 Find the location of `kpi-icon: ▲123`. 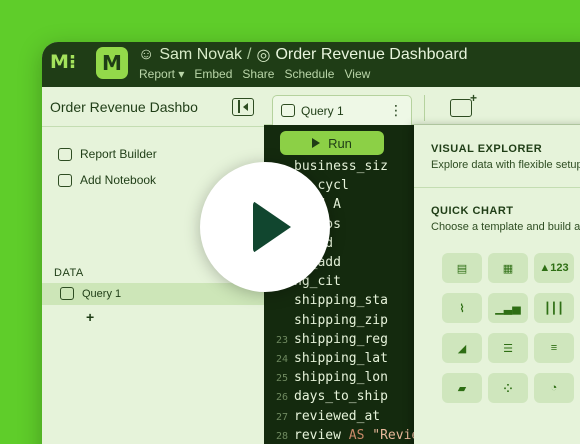

kpi-icon: ▲123 is located at coordinates (554, 268).